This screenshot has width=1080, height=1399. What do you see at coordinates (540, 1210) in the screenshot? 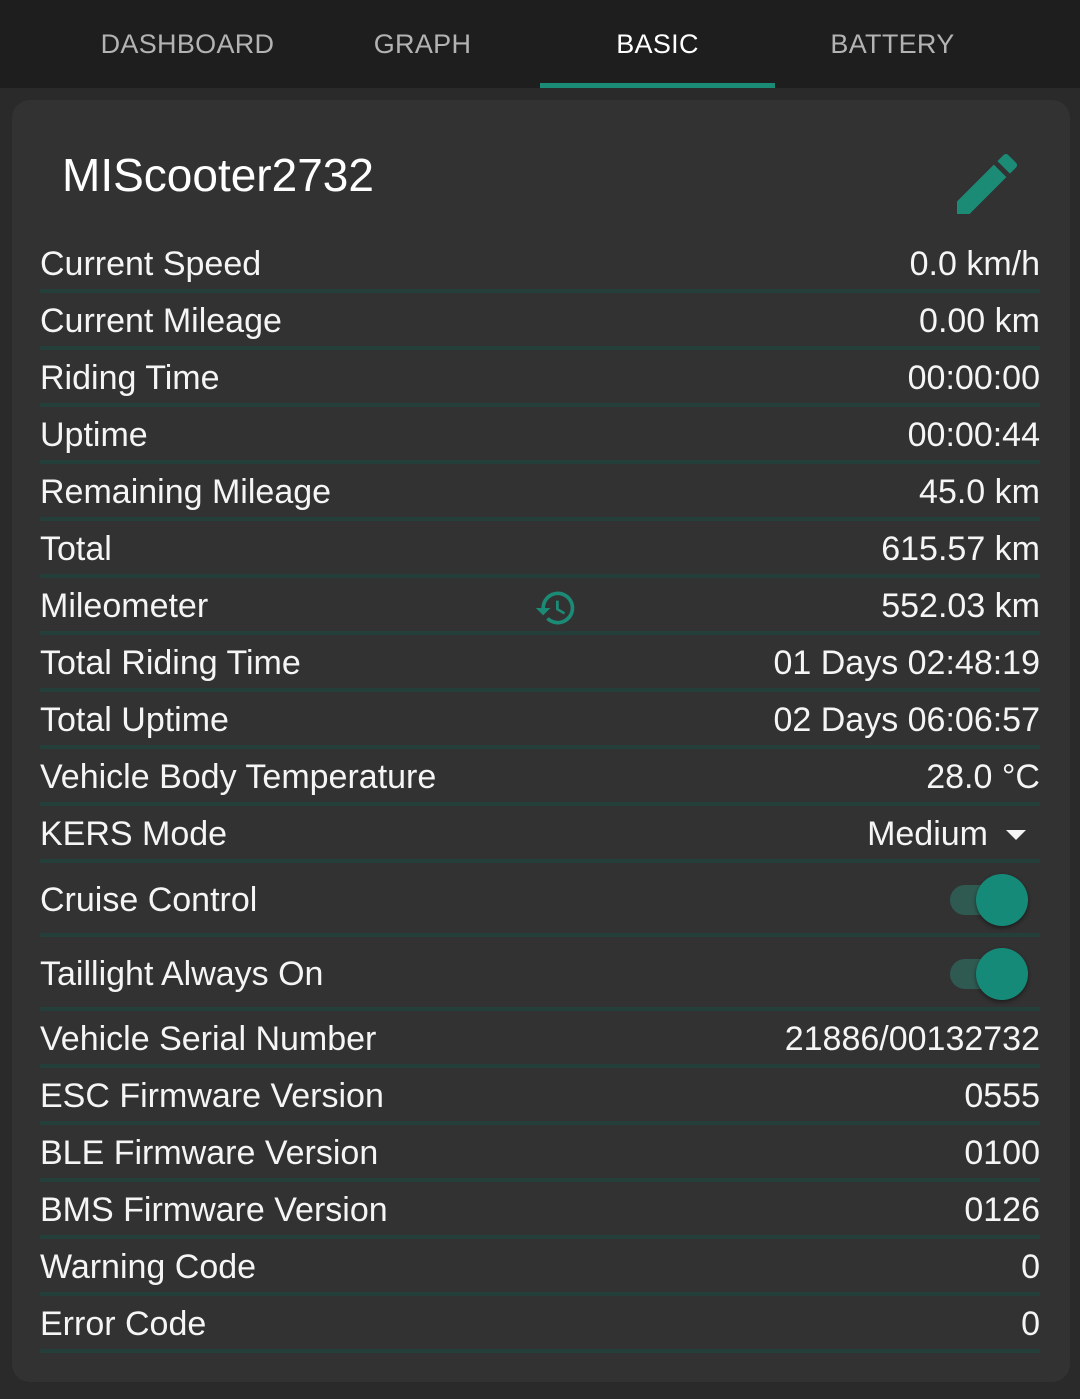
I see `row-bms-firmware-version: BMS Firmware Version 0126` at bounding box center [540, 1210].